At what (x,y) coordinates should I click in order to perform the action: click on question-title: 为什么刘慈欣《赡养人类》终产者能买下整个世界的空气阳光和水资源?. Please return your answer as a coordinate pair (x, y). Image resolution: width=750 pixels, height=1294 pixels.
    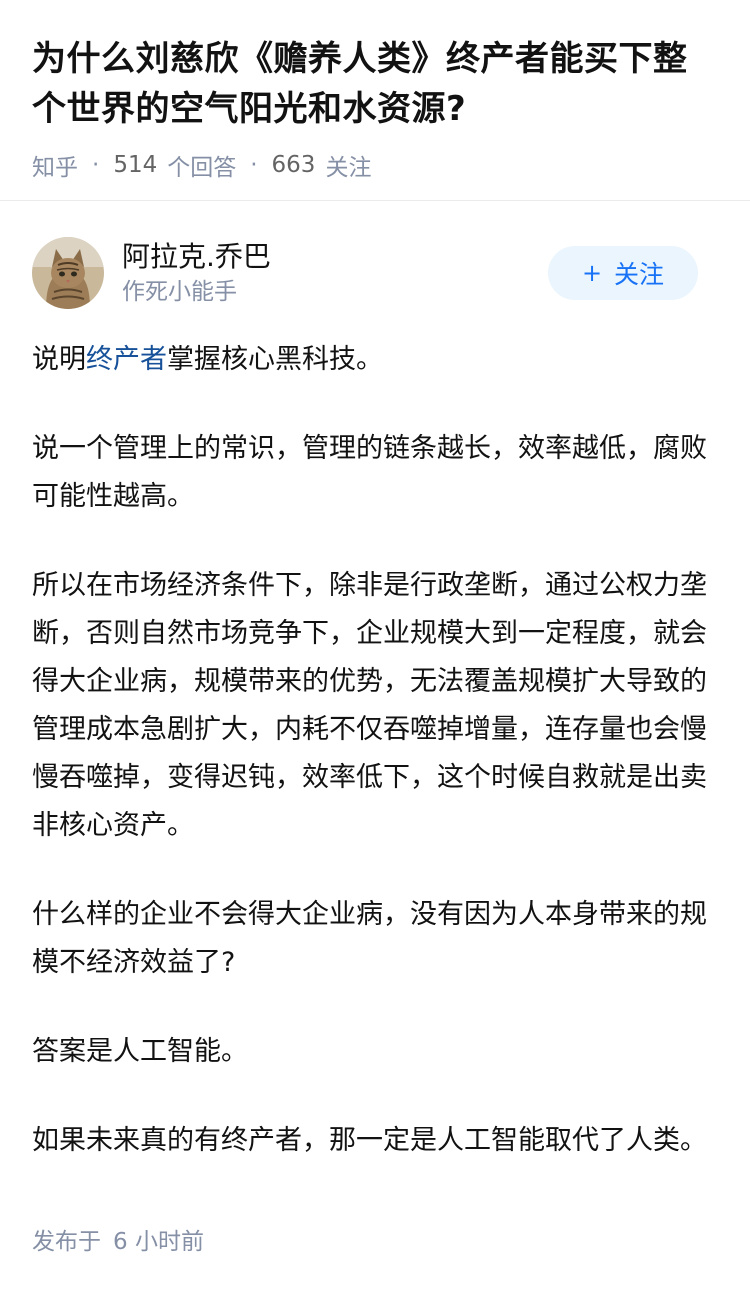
    Looking at the image, I should click on (376, 84).